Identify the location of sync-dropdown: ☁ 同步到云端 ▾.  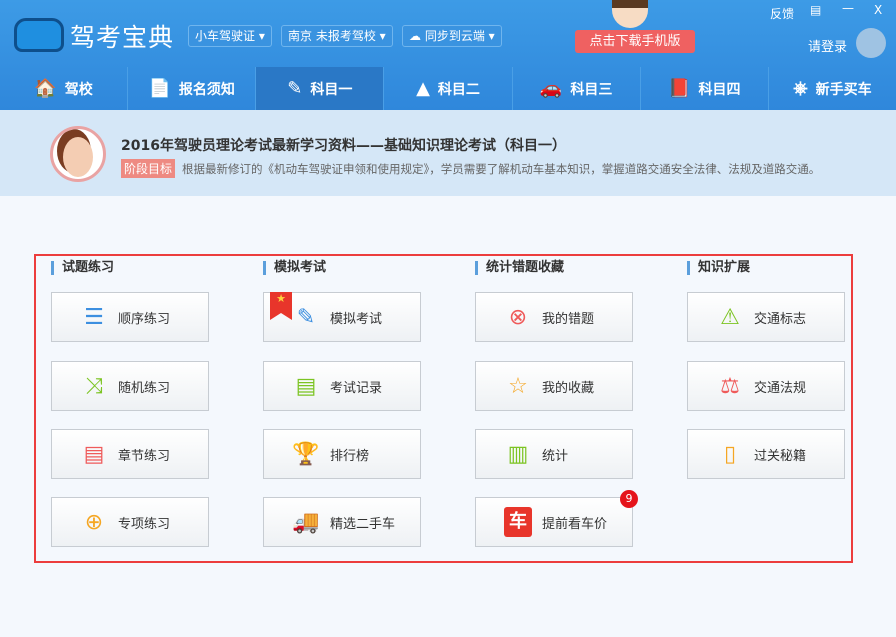
(452, 36).